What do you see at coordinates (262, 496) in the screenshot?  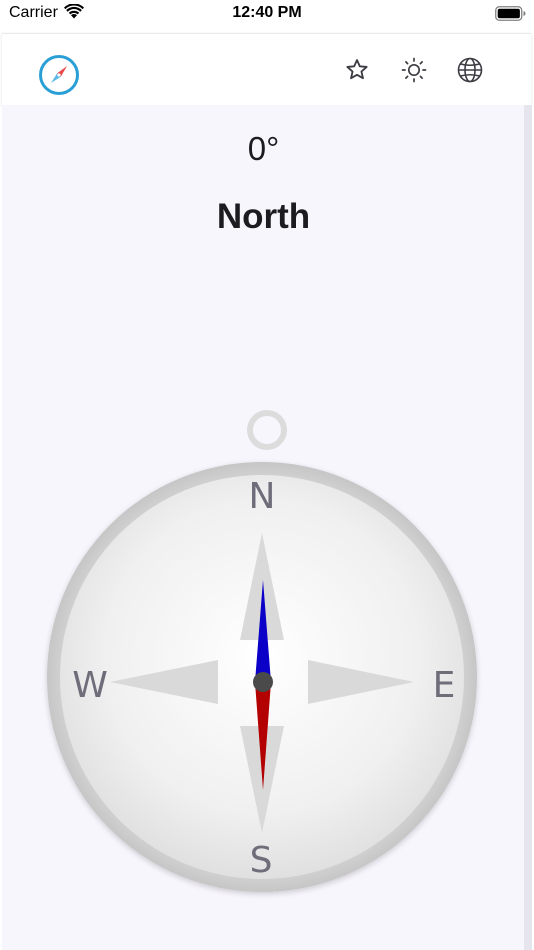 I see `cardinal-north: N` at bounding box center [262, 496].